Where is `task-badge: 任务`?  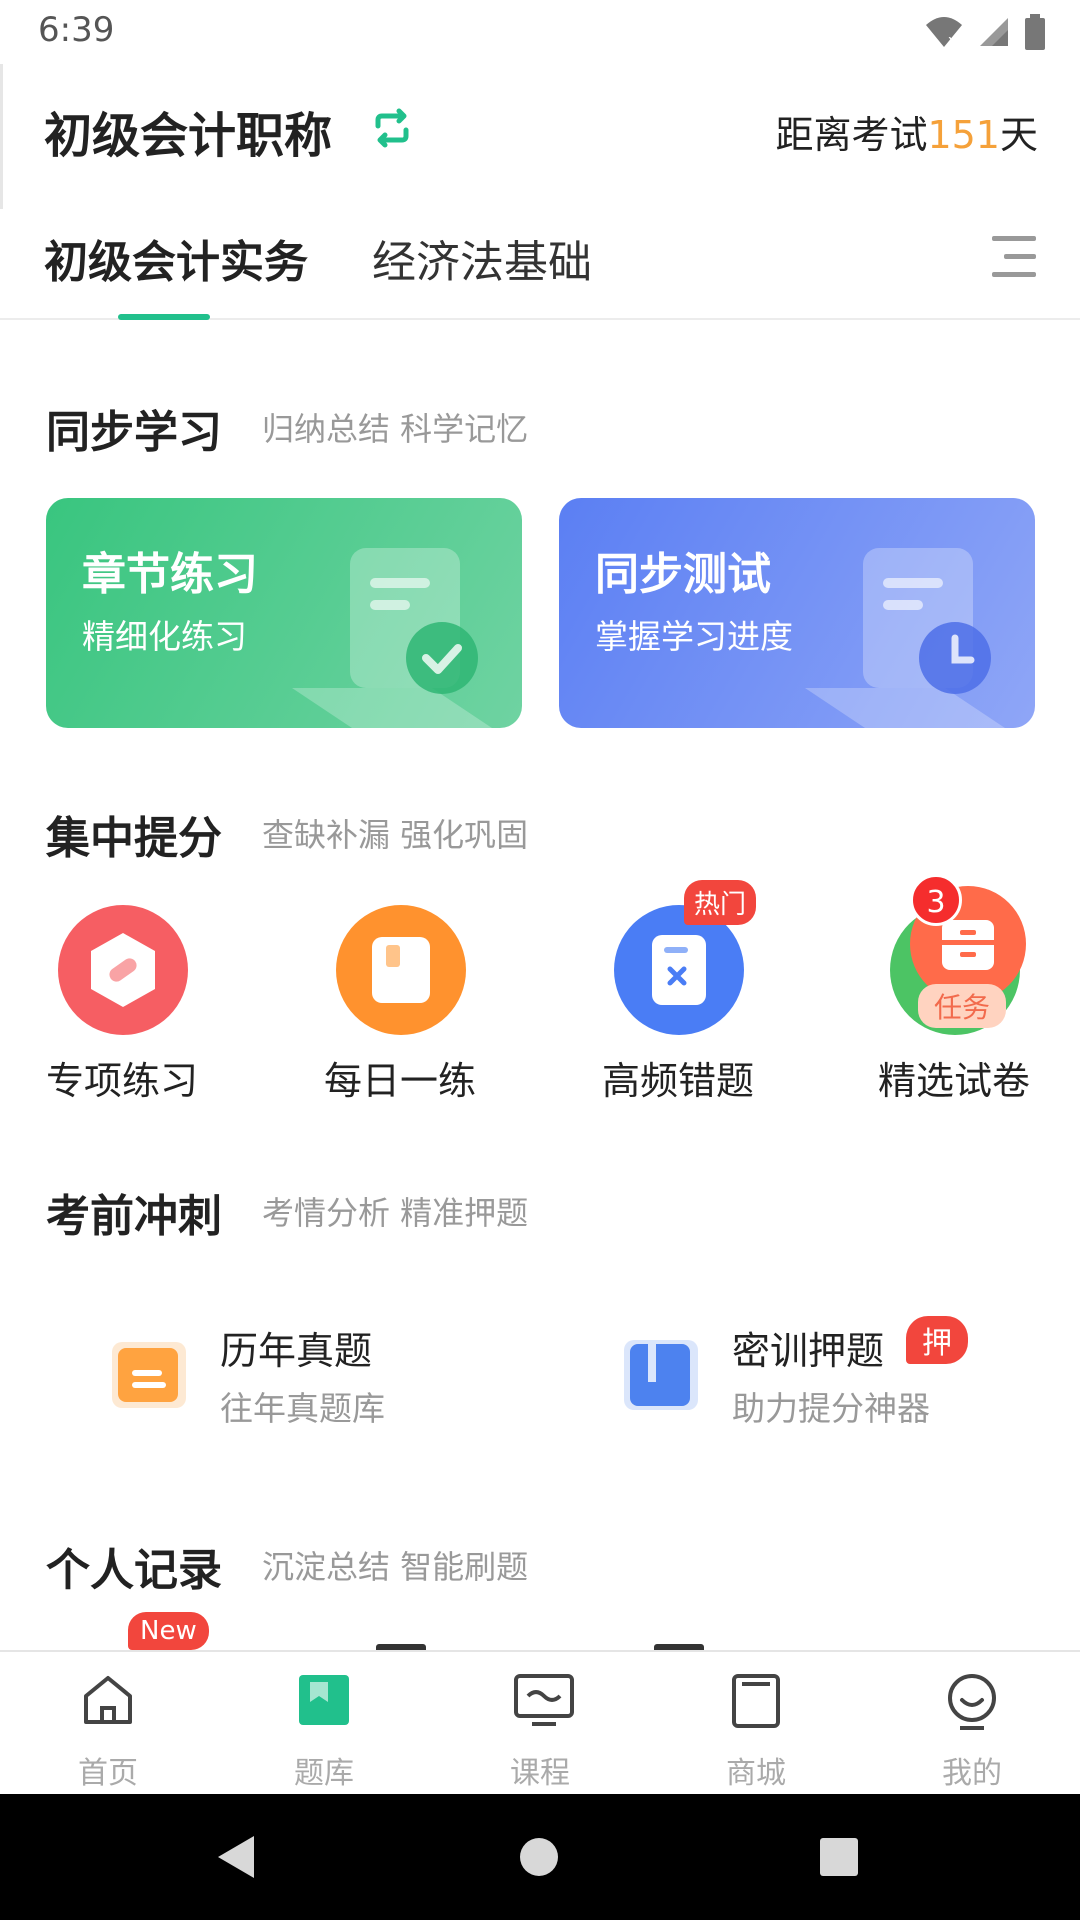 task-badge: 任务 is located at coordinates (962, 1006).